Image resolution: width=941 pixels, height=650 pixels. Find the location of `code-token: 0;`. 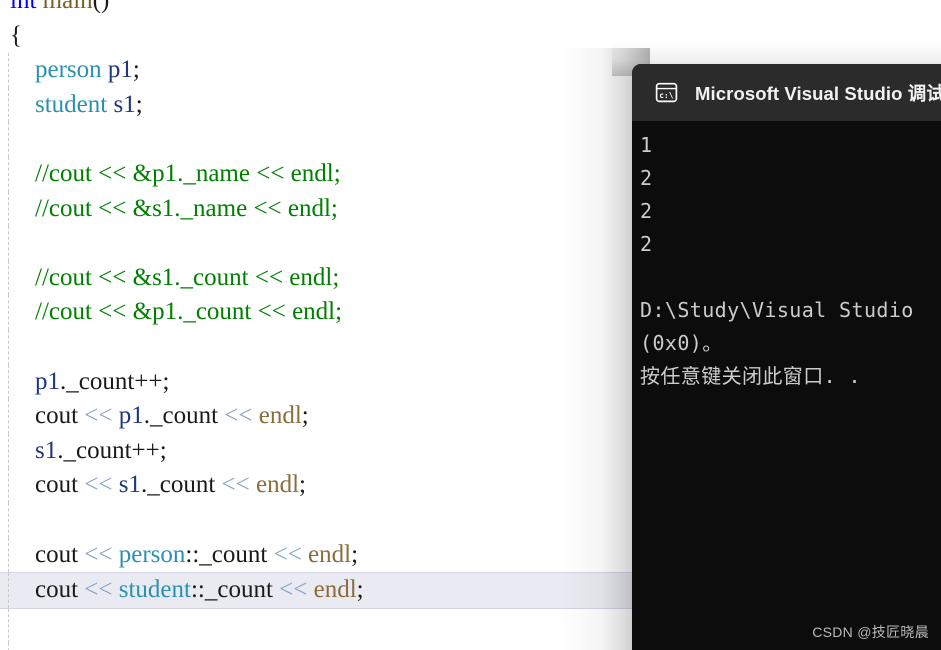

code-token: 0; is located at coordinates (107, 648).